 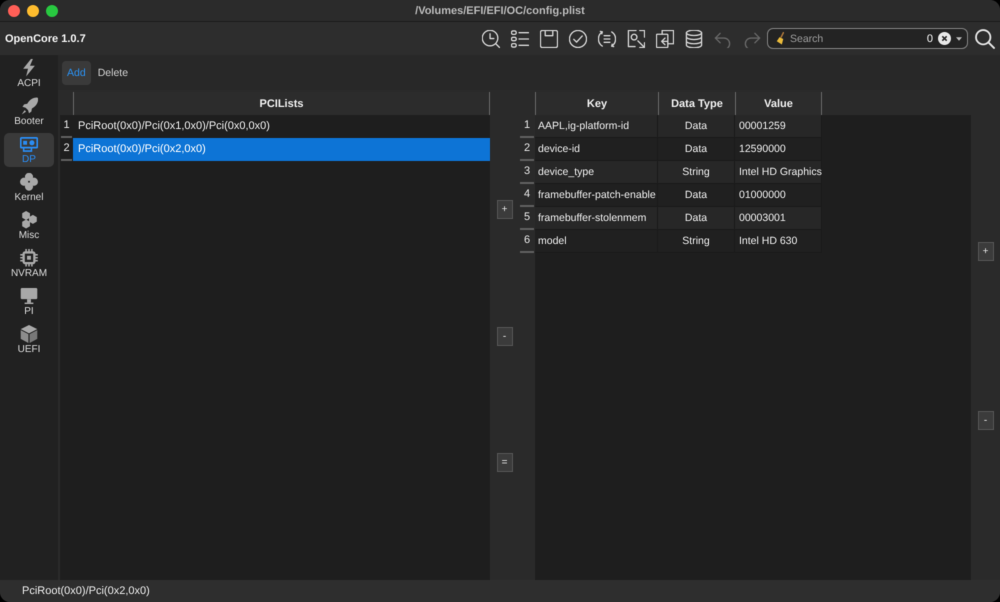 What do you see at coordinates (29, 74) in the screenshot?
I see `sidebar-tab: ACPI` at bounding box center [29, 74].